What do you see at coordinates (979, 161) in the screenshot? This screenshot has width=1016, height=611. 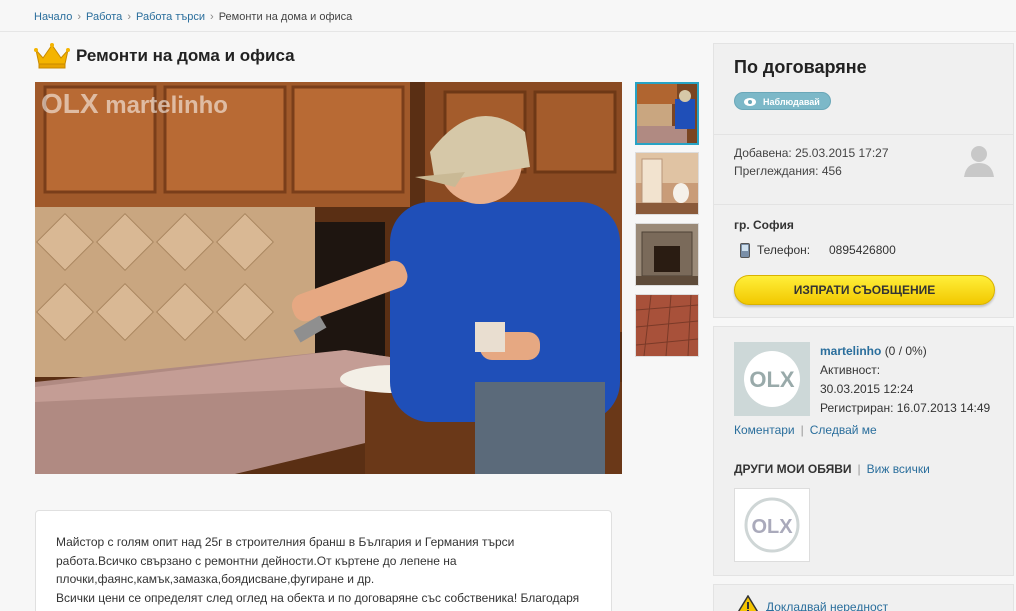 I see `user-silhouette-icon` at bounding box center [979, 161].